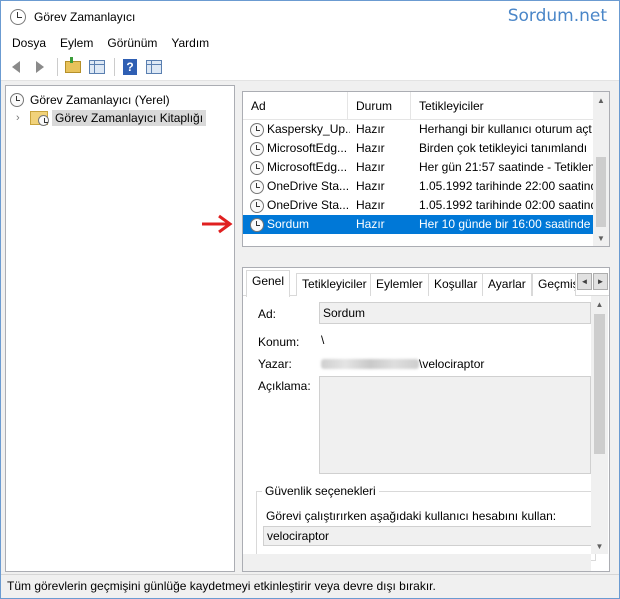 The image size is (620, 599). What do you see at coordinates (267, 314) in the screenshot?
I see `name-label: Ad:` at bounding box center [267, 314].